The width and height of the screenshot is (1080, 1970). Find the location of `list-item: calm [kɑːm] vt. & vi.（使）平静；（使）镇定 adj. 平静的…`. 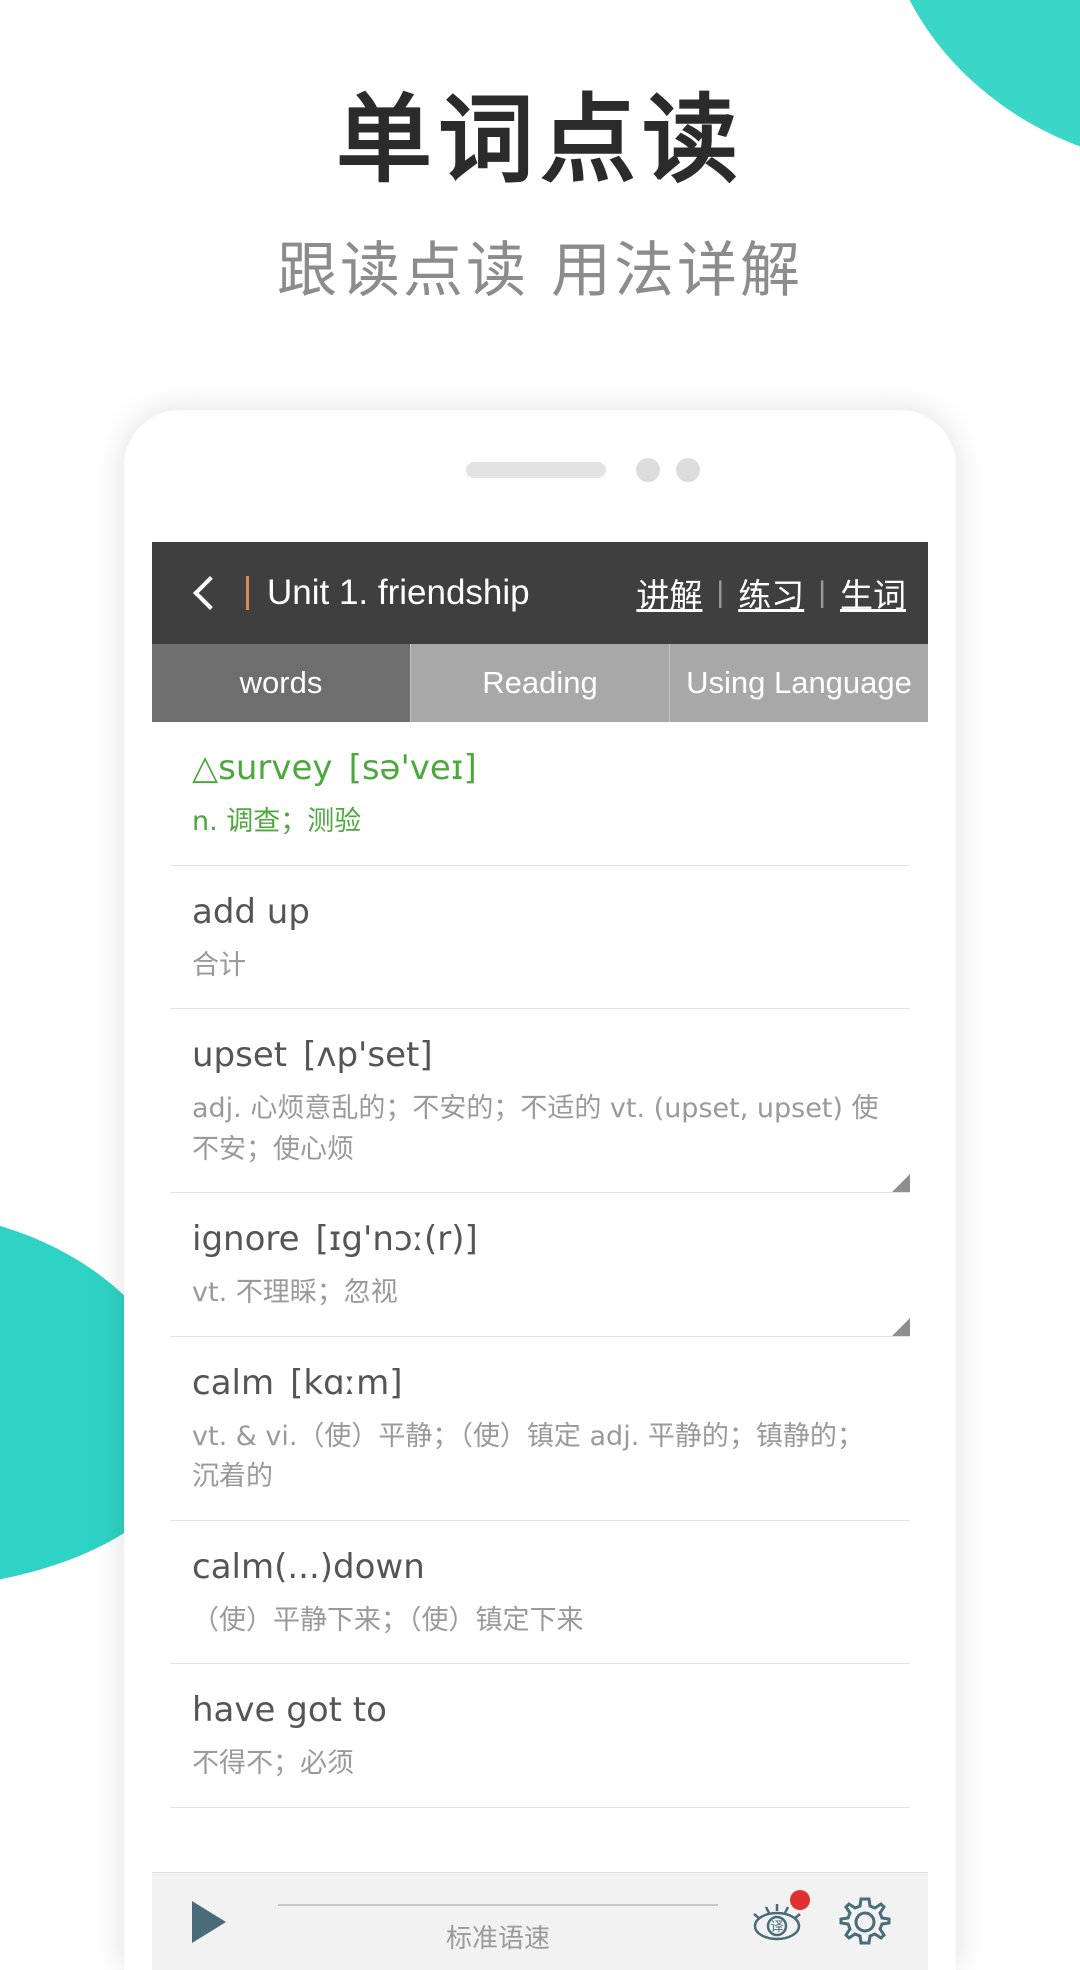

list-item: calm [kɑːm] vt. & vi.（使）平静；（使）镇定 adj. 平静的… is located at coordinates (540, 1429).